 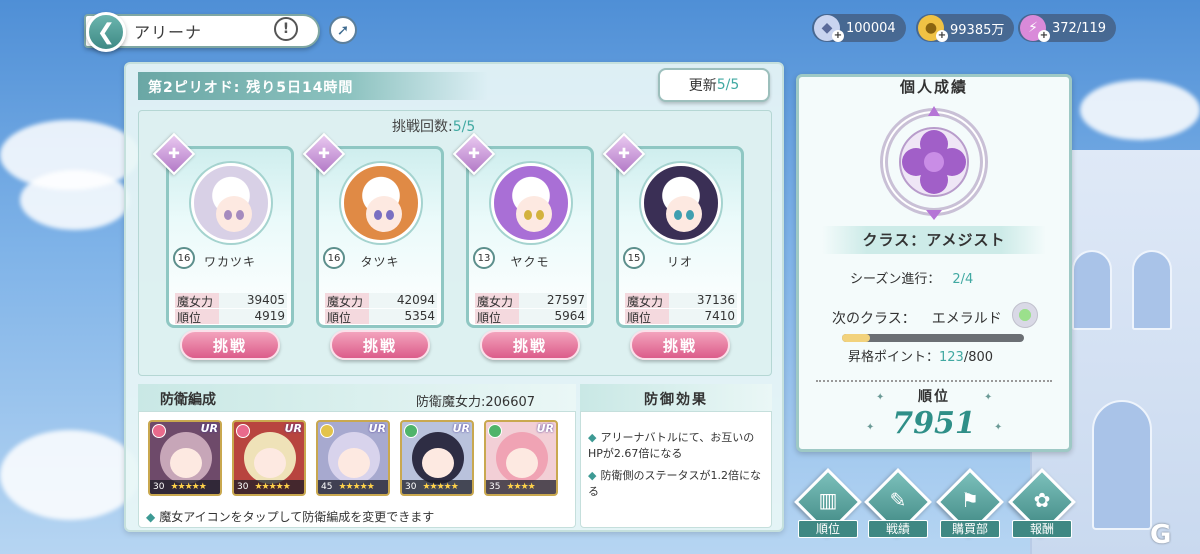 What do you see at coordinates (313, 86) in the screenshot?
I see `period-banner: 第2ピリオド: 残り5日14時間` at bounding box center [313, 86].